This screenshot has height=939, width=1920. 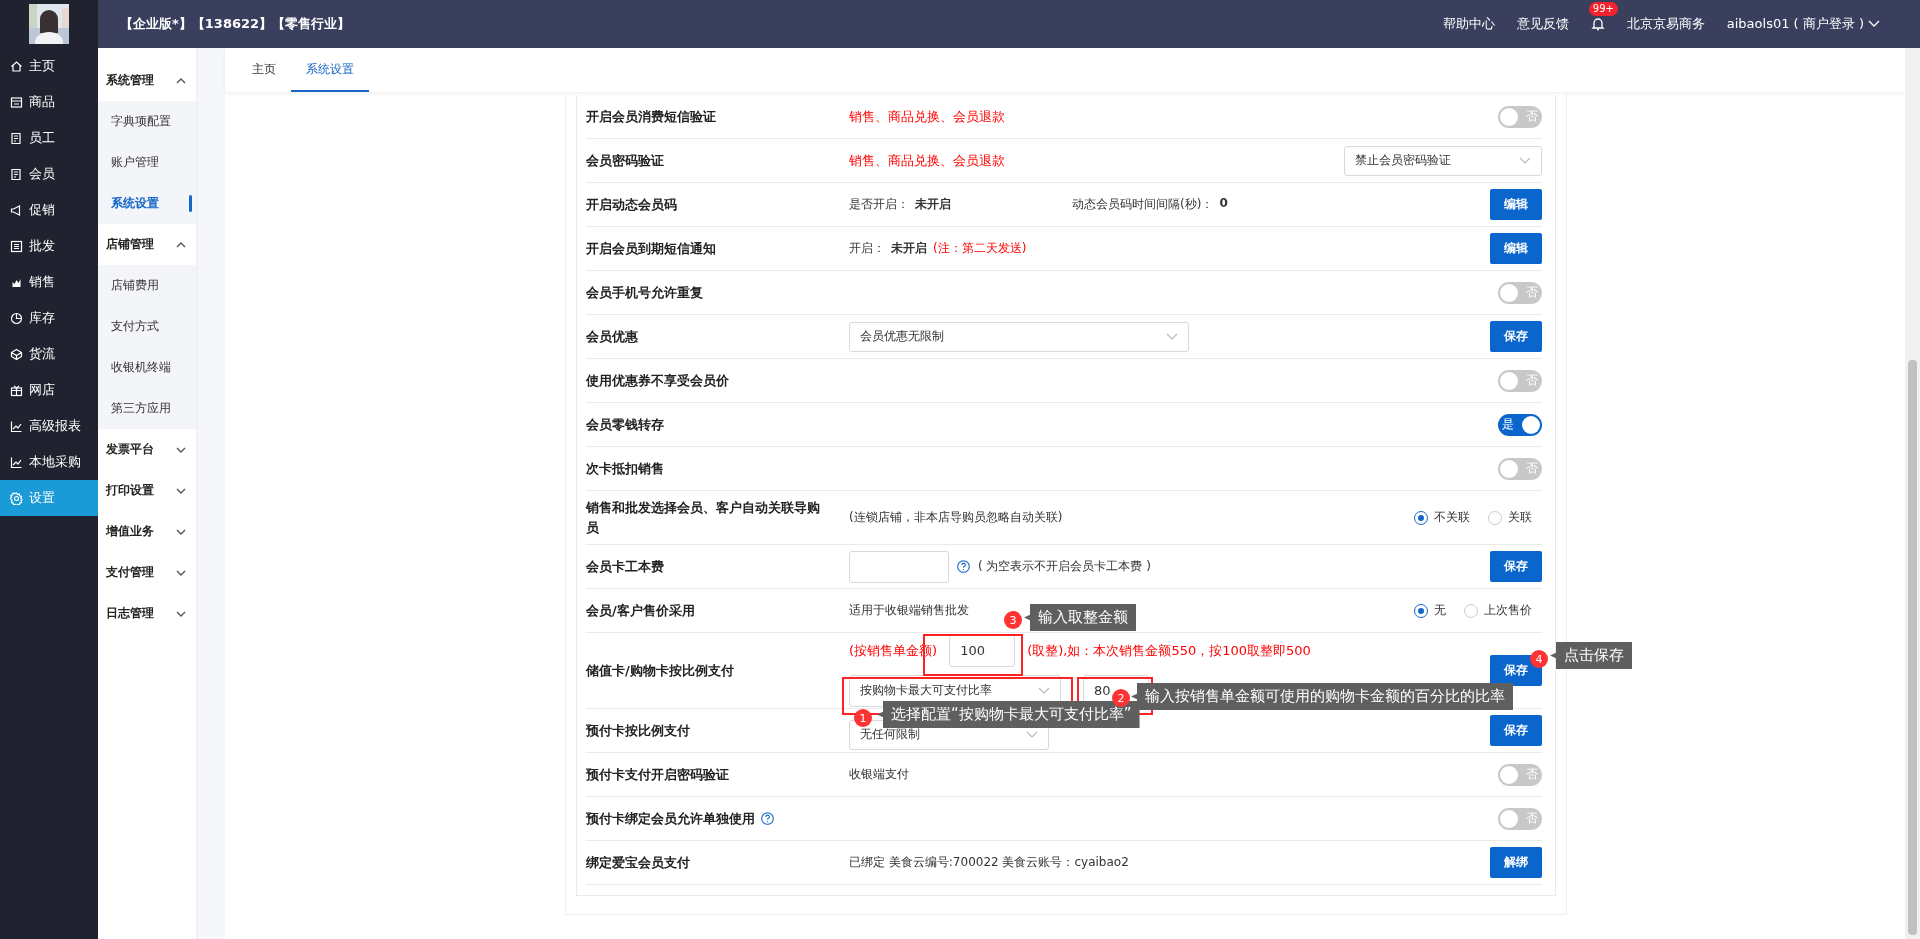 What do you see at coordinates (147, 531) in the screenshot?
I see `menu-group: 增值业务` at bounding box center [147, 531].